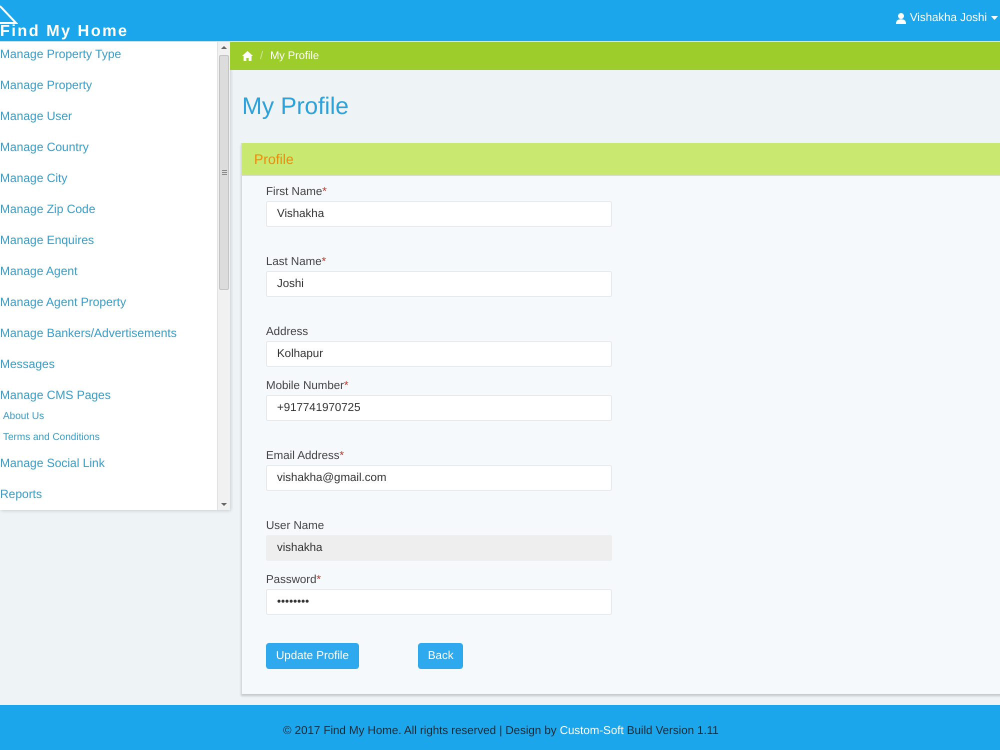 This screenshot has width=1000, height=750. I want to click on sidebar-link: Manage Bankers/Advertisements, so click(88, 336).